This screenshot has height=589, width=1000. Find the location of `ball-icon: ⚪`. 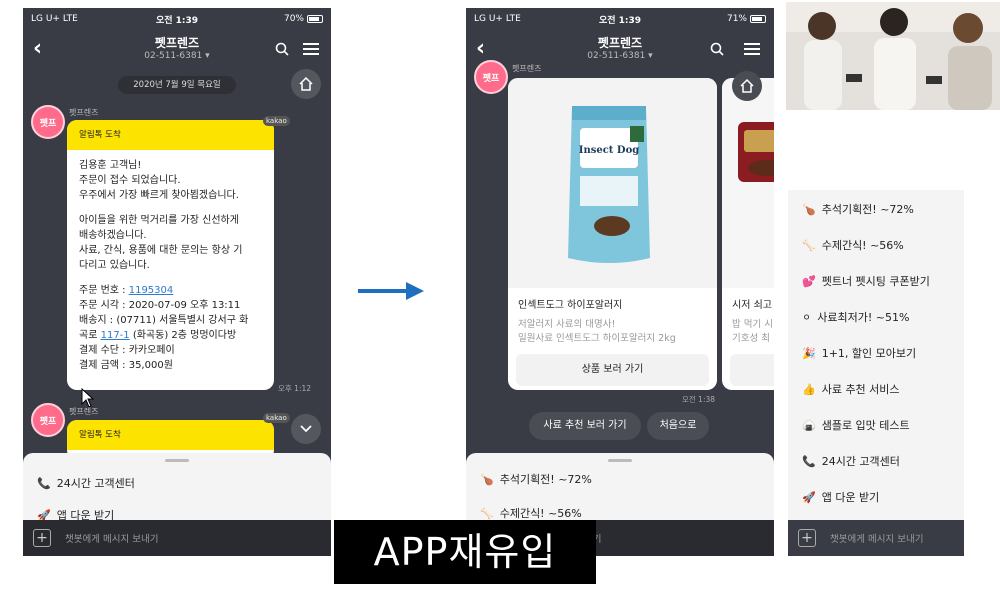

ball-icon: ⚪ is located at coordinates (807, 317).